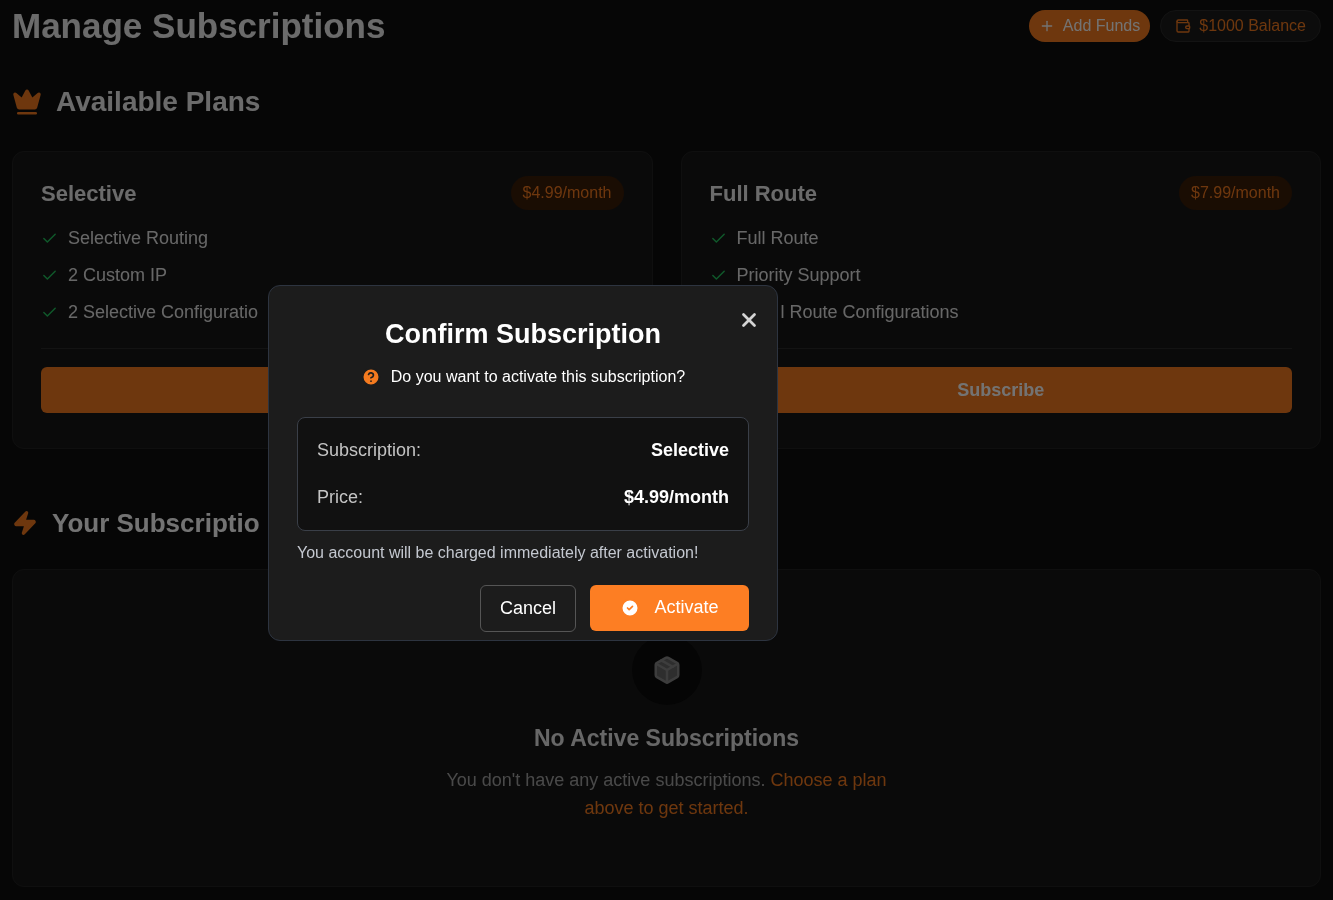 Image resolution: width=1333 pixels, height=900 pixels. I want to click on warning-text: You account will be charged immediately after activation!, so click(498, 552).